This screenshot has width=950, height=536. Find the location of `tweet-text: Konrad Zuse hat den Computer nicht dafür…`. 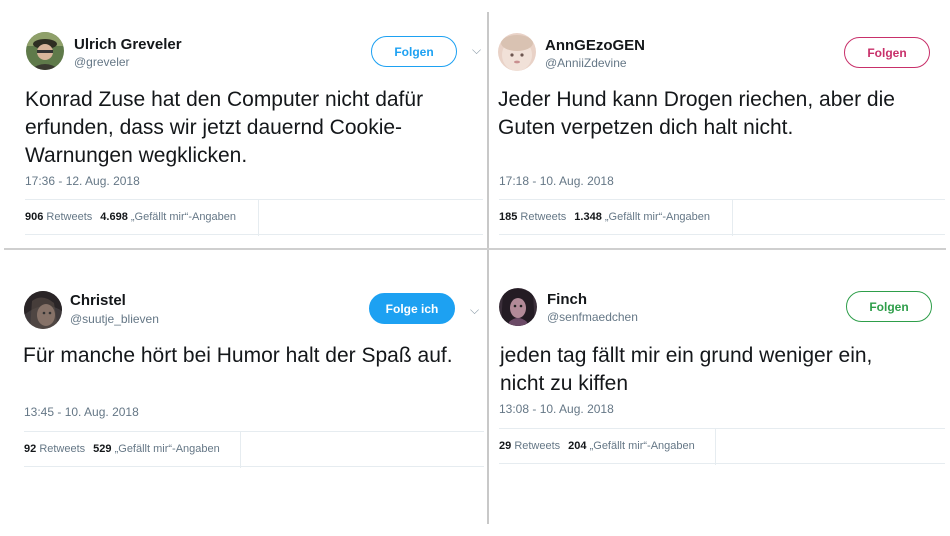

tweet-text: Konrad Zuse hat den Computer nicht dafür… is located at coordinates (250, 128).